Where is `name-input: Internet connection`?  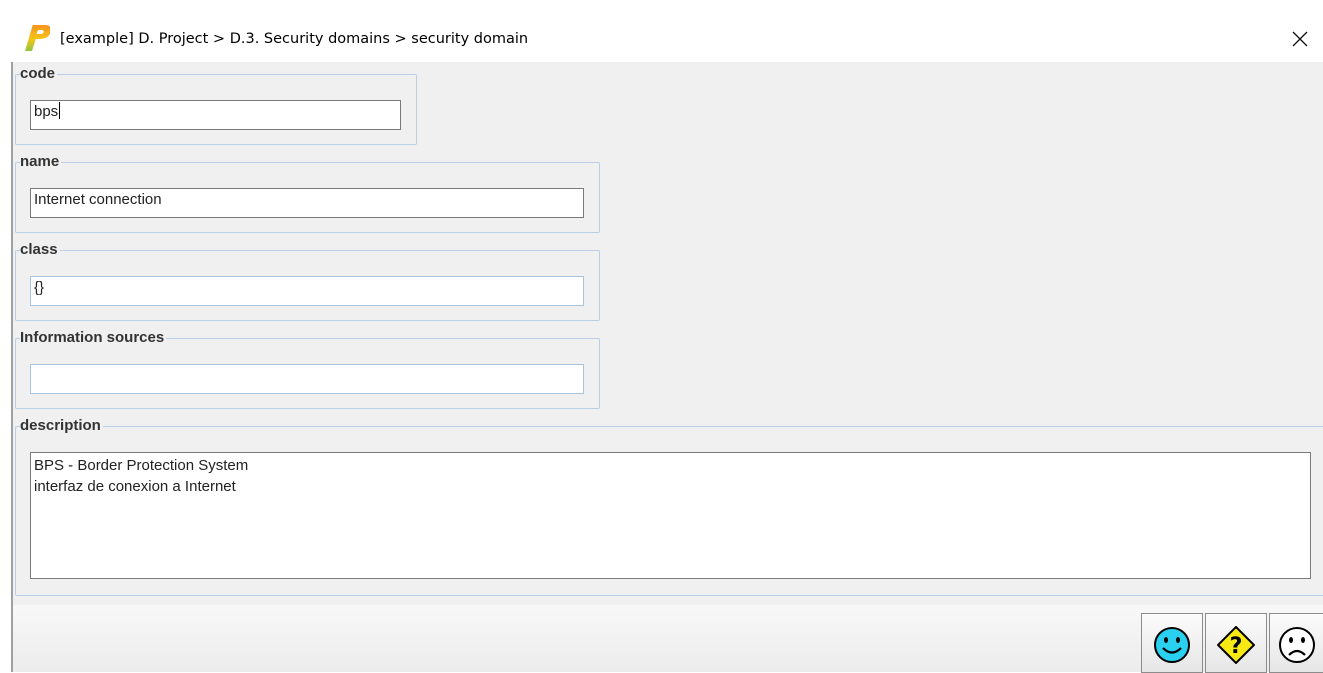
name-input: Internet connection is located at coordinates (307, 203).